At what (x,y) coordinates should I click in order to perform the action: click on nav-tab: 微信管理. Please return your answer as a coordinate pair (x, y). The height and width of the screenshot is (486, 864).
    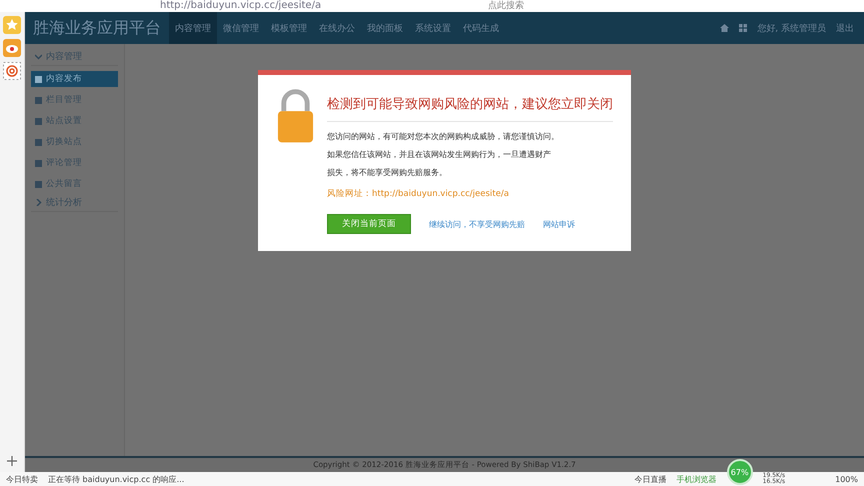
    Looking at the image, I should click on (241, 28).